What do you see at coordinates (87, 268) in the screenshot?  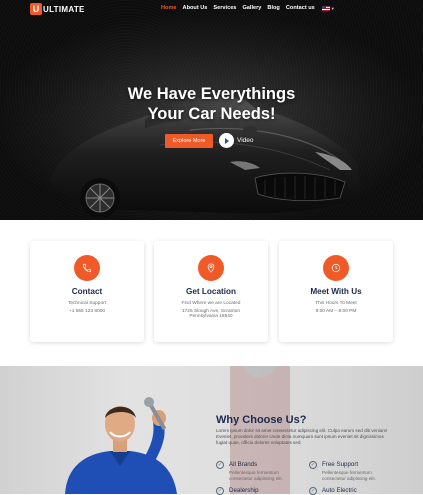 I see `phone-icon` at bounding box center [87, 268].